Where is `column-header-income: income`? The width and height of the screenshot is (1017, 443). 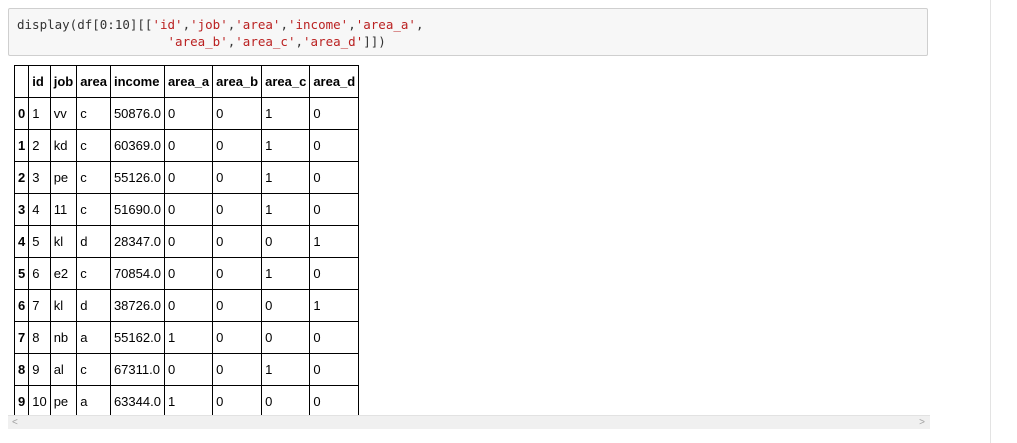 column-header-income: income is located at coordinates (137, 81).